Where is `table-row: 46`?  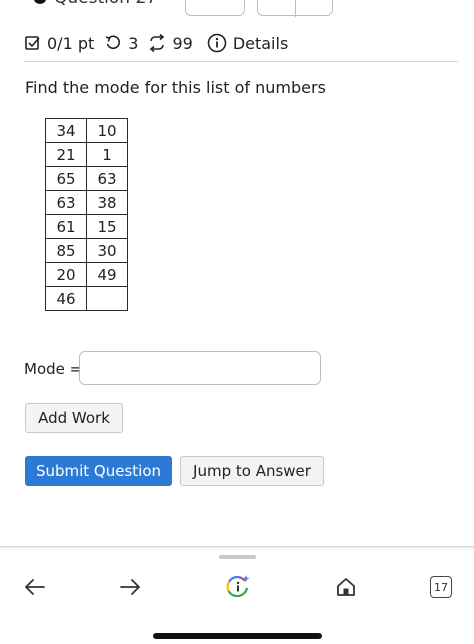 table-row: 46 is located at coordinates (86, 298).